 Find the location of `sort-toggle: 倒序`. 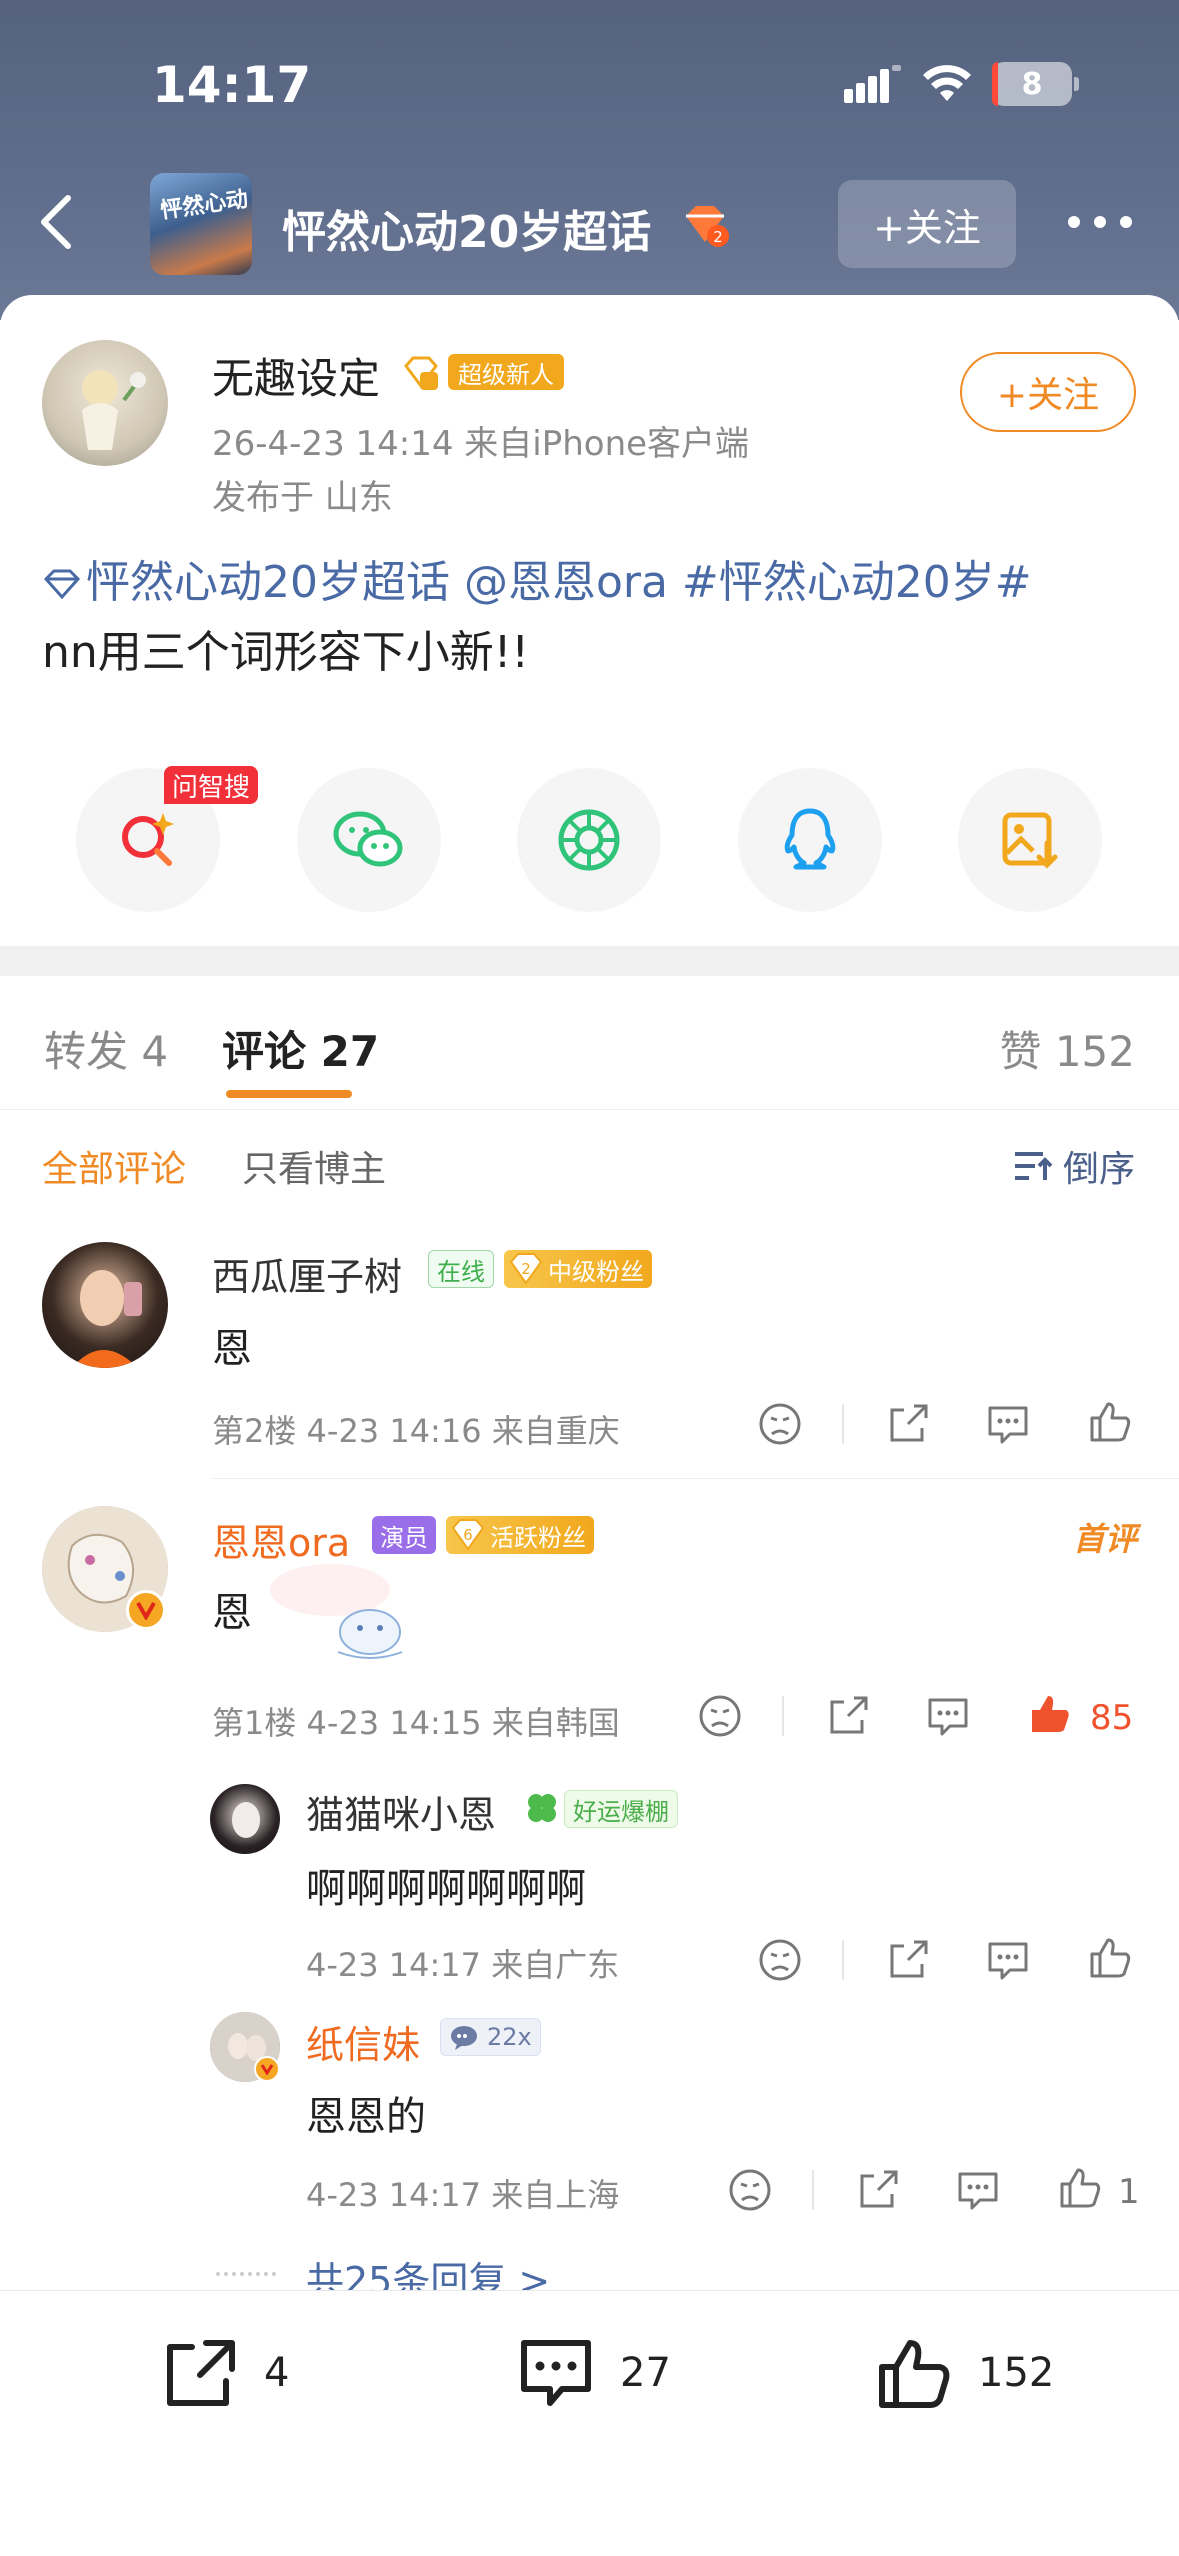

sort-toggle: 倒序 is located at coordinates (1074, 1166).